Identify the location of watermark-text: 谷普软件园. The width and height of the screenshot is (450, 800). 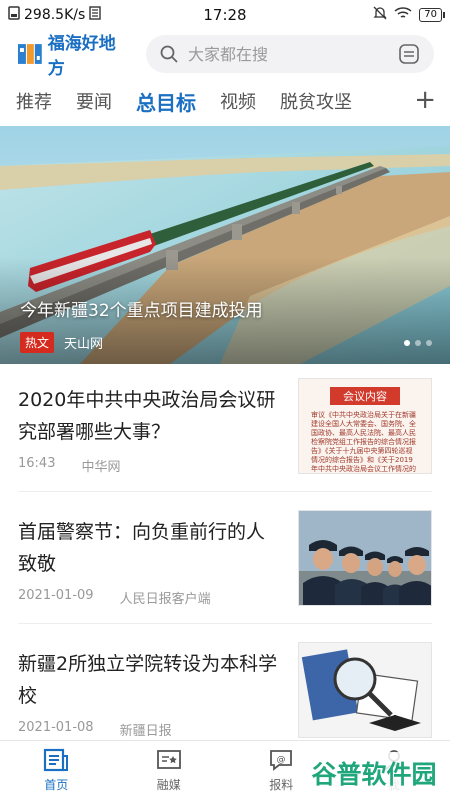
(373, 774).